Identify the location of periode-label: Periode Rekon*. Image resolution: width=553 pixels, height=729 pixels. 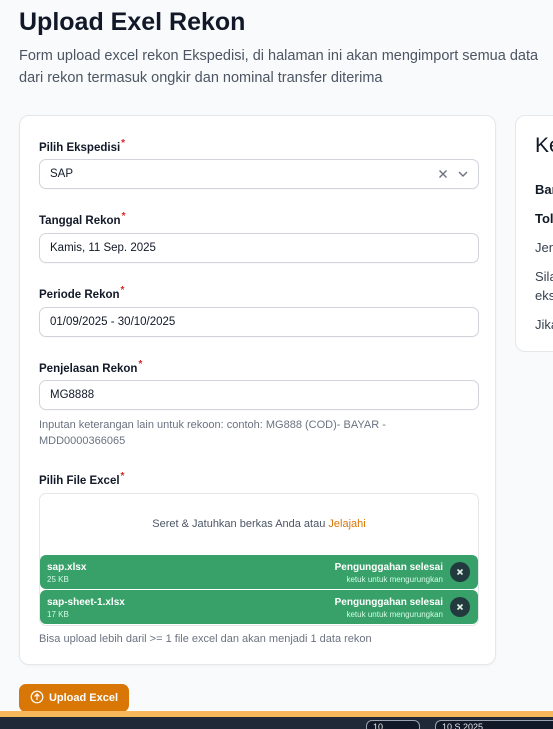
(82, 293).